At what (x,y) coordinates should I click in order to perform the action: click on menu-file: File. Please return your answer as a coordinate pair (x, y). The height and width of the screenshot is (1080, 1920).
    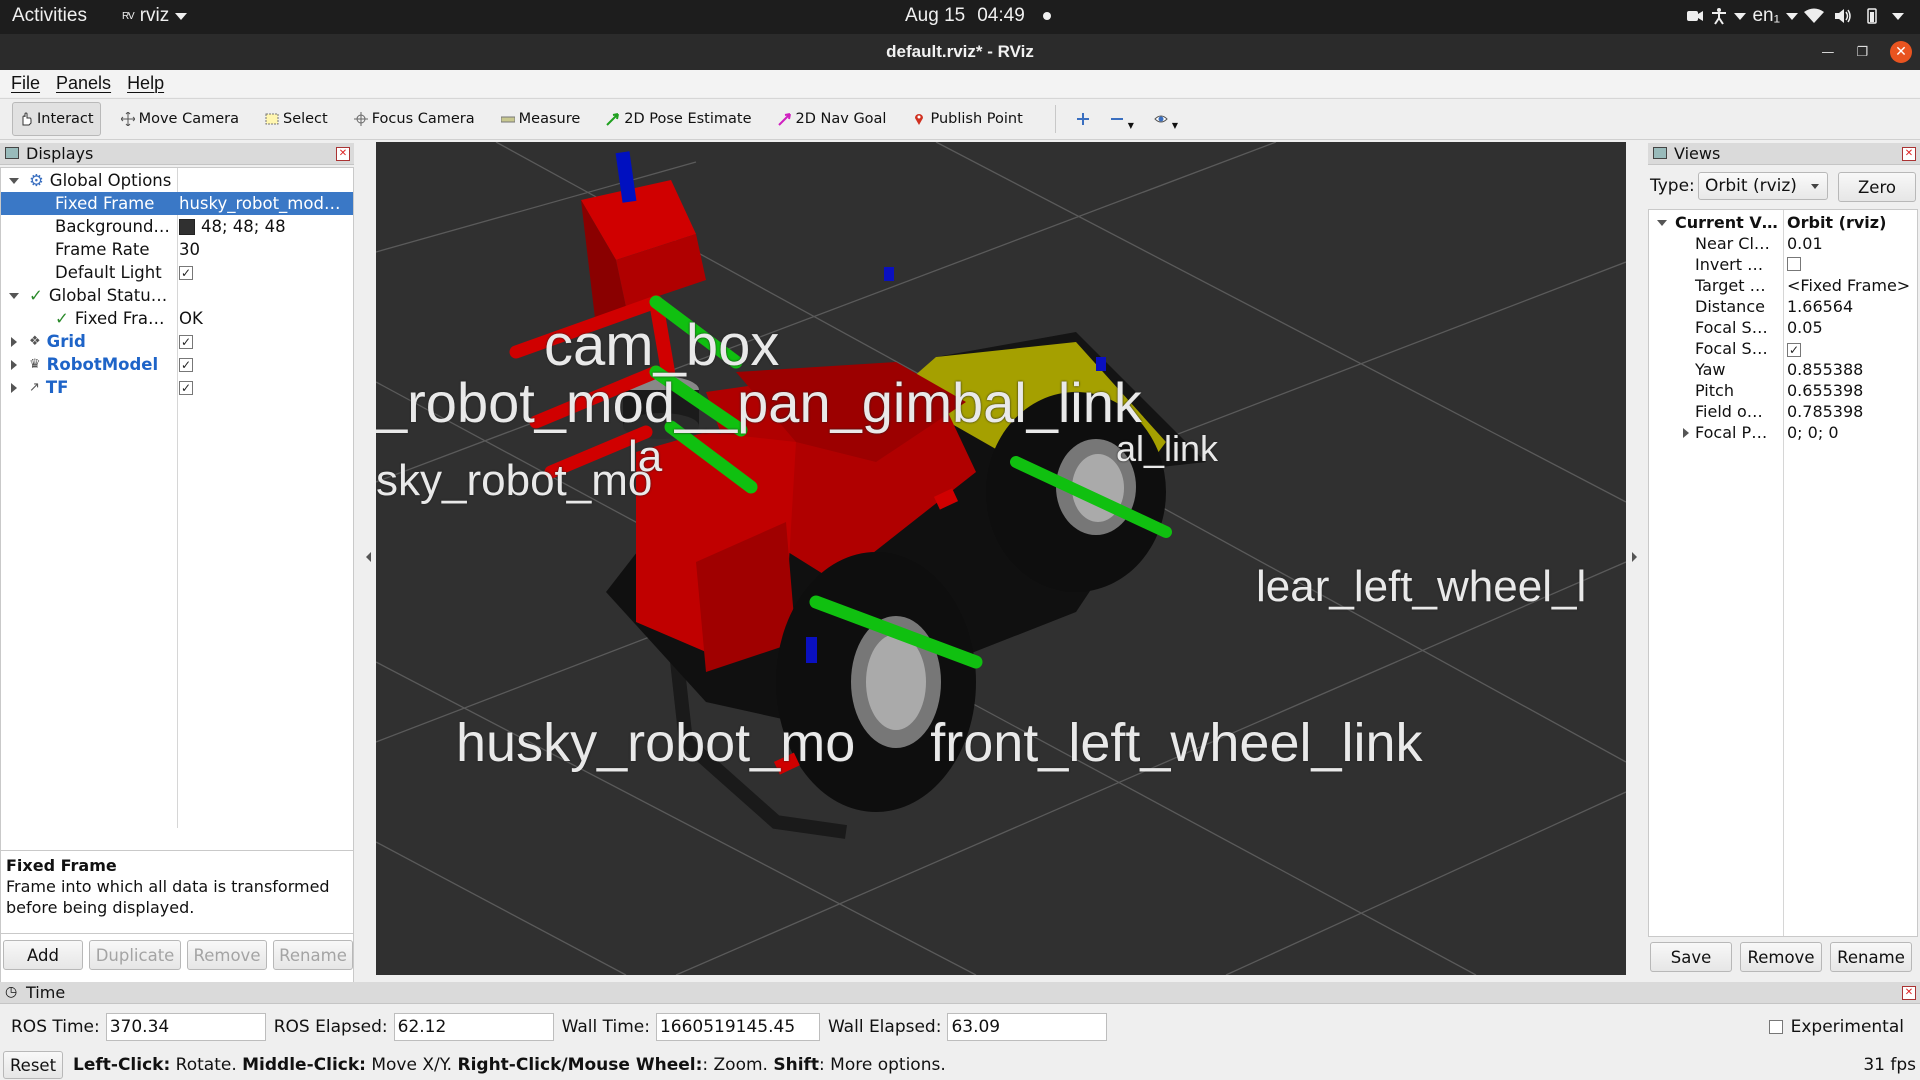
    Looking at the image, I should click on (25, 83).